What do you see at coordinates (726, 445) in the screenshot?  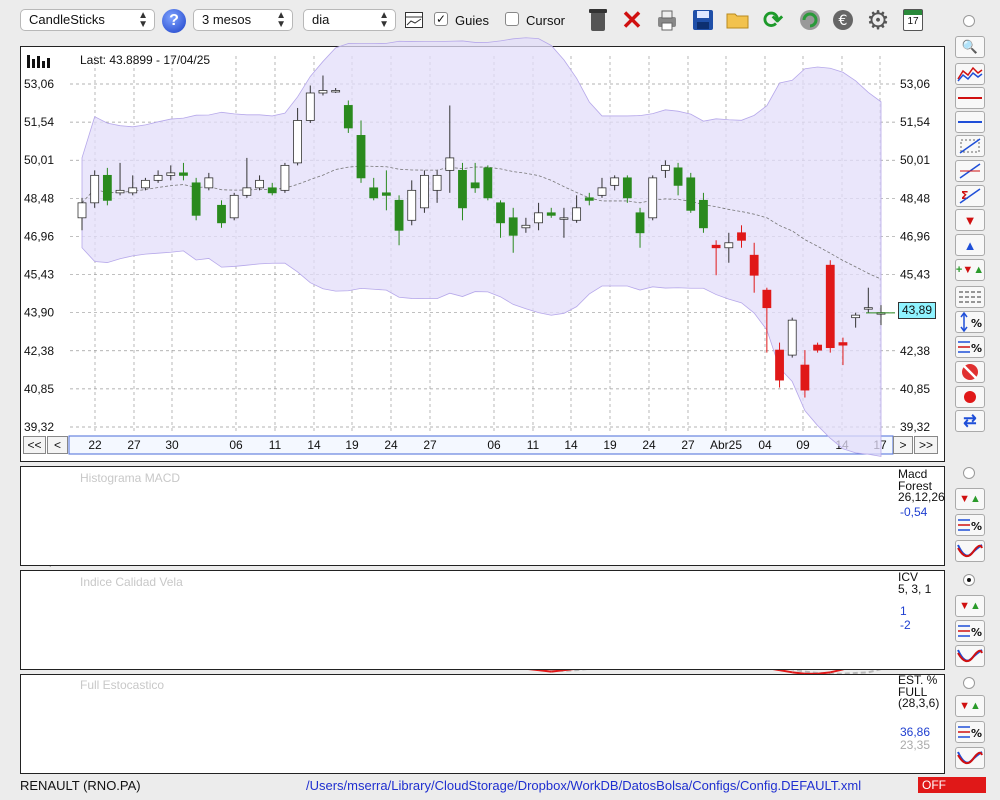 I see `x-tick-label: Abr25` at bounding box center [726, 445].